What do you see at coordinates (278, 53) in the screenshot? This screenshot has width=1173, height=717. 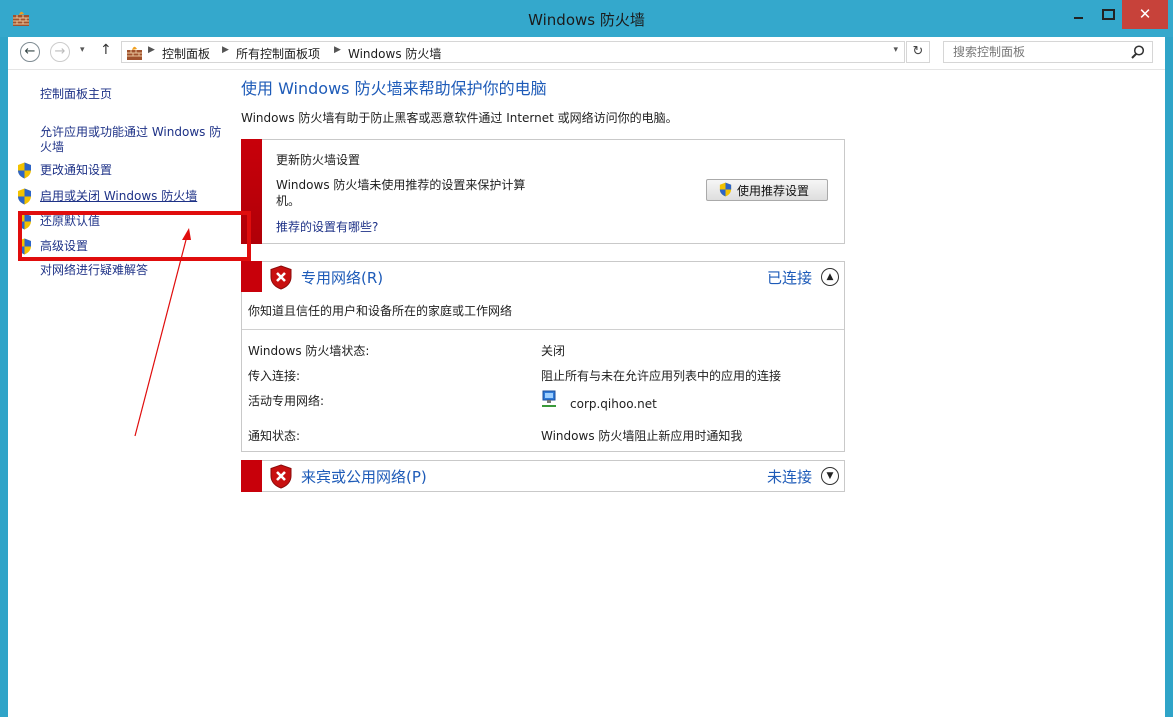 I see `breadcrumb-all-items: 所有控制面板项` at bounding box center [278, 53].